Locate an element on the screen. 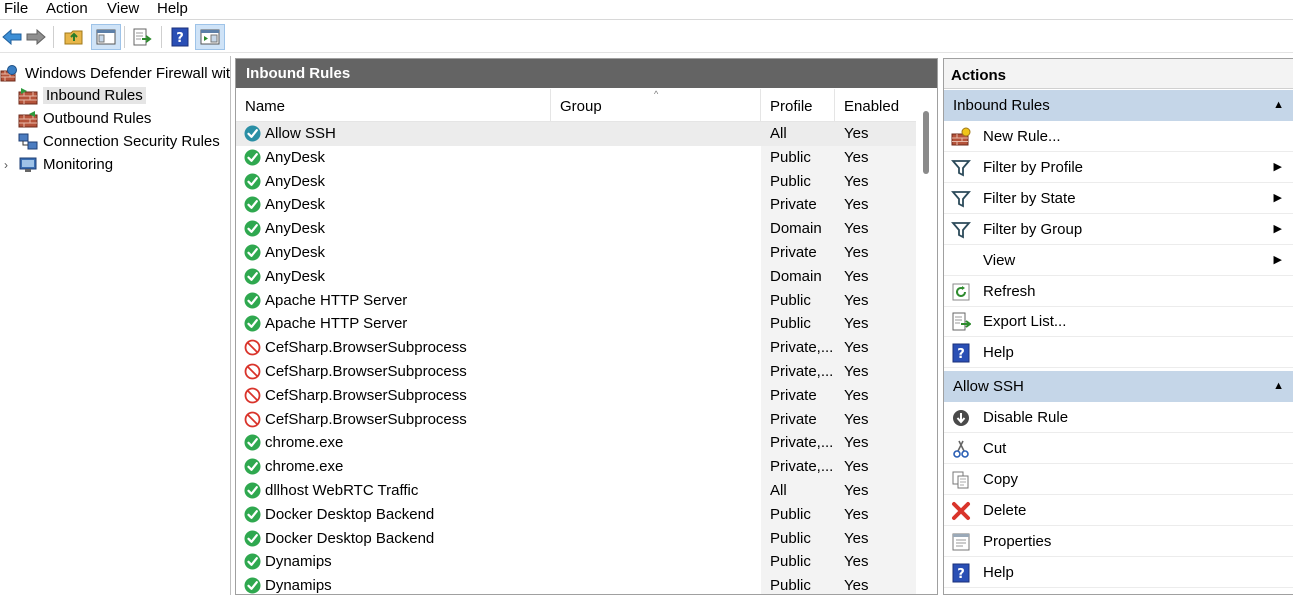 The width and height of the screenshot is (1293, 595). column-header-profile: Profile is located at coordinates (798, 105).